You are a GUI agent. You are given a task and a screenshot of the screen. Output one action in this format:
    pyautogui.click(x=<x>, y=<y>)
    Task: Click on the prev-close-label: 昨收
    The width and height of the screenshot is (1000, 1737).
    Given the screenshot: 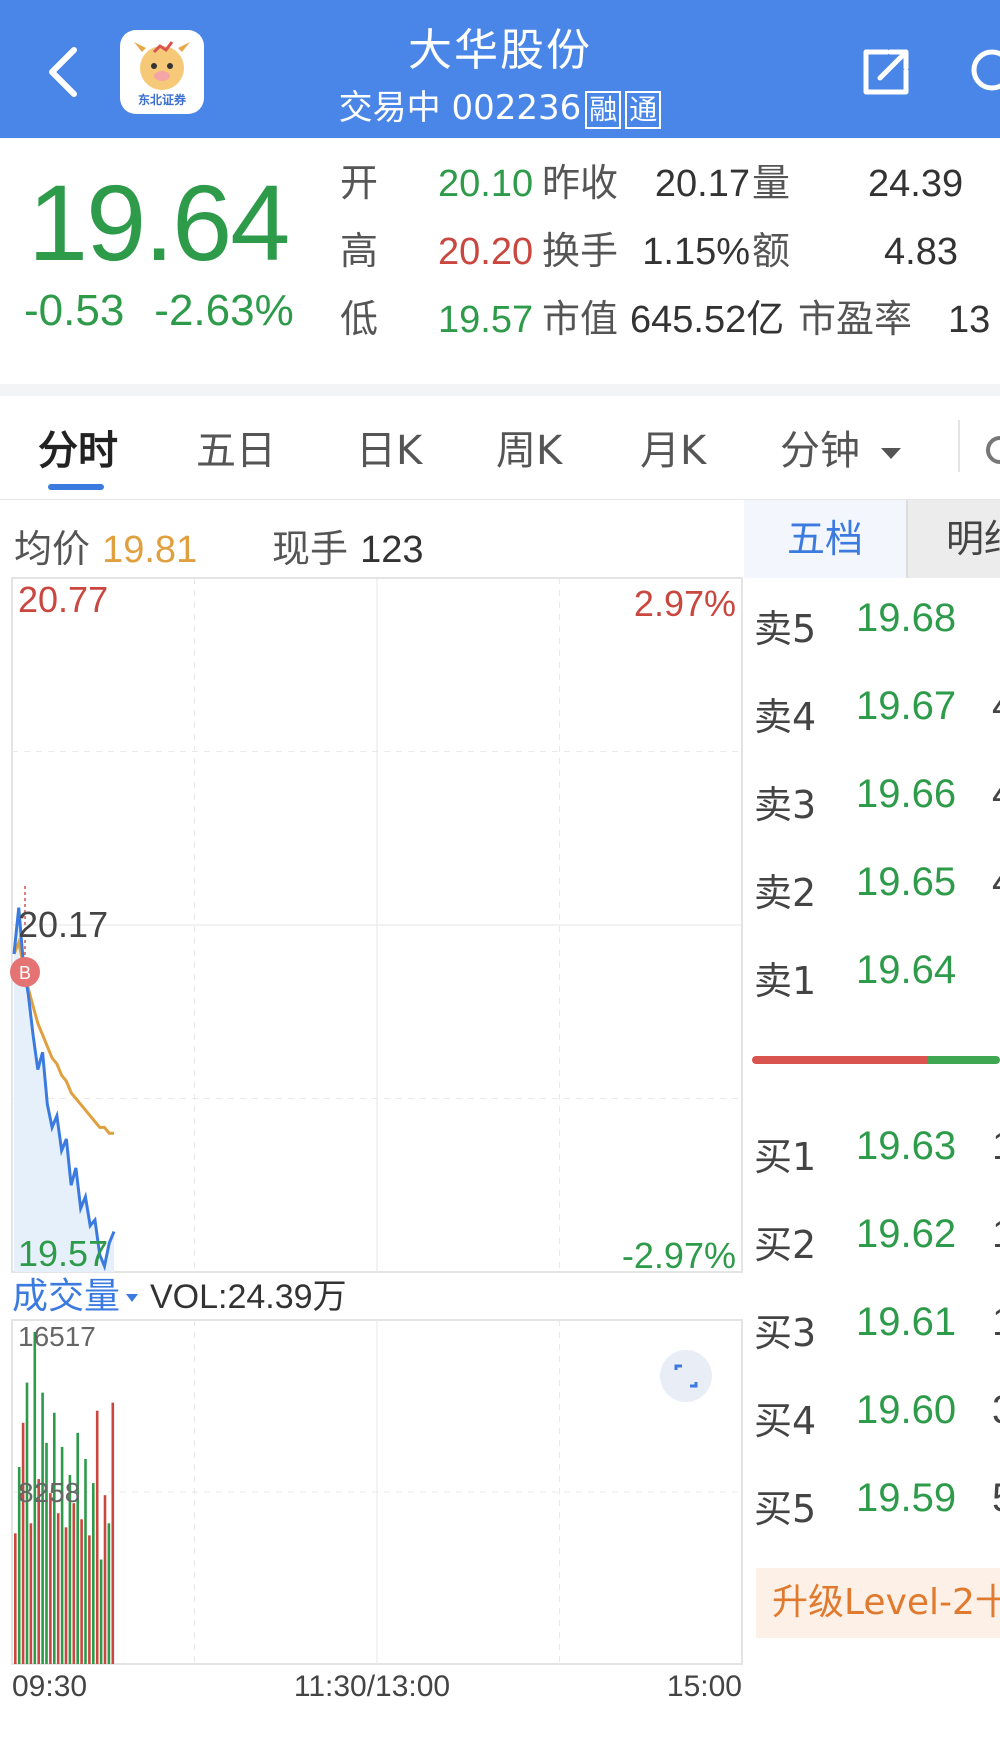 What is the action you would take?
    pyautogui.click(x=580, y=183)
    